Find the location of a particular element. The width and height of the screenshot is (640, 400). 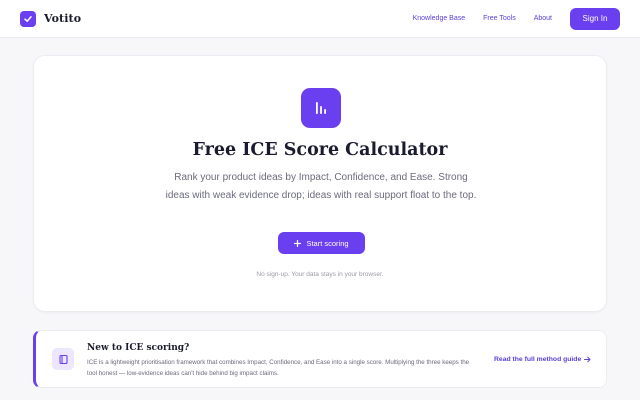

nav-link-about: About is located at coordinates (543, 18).